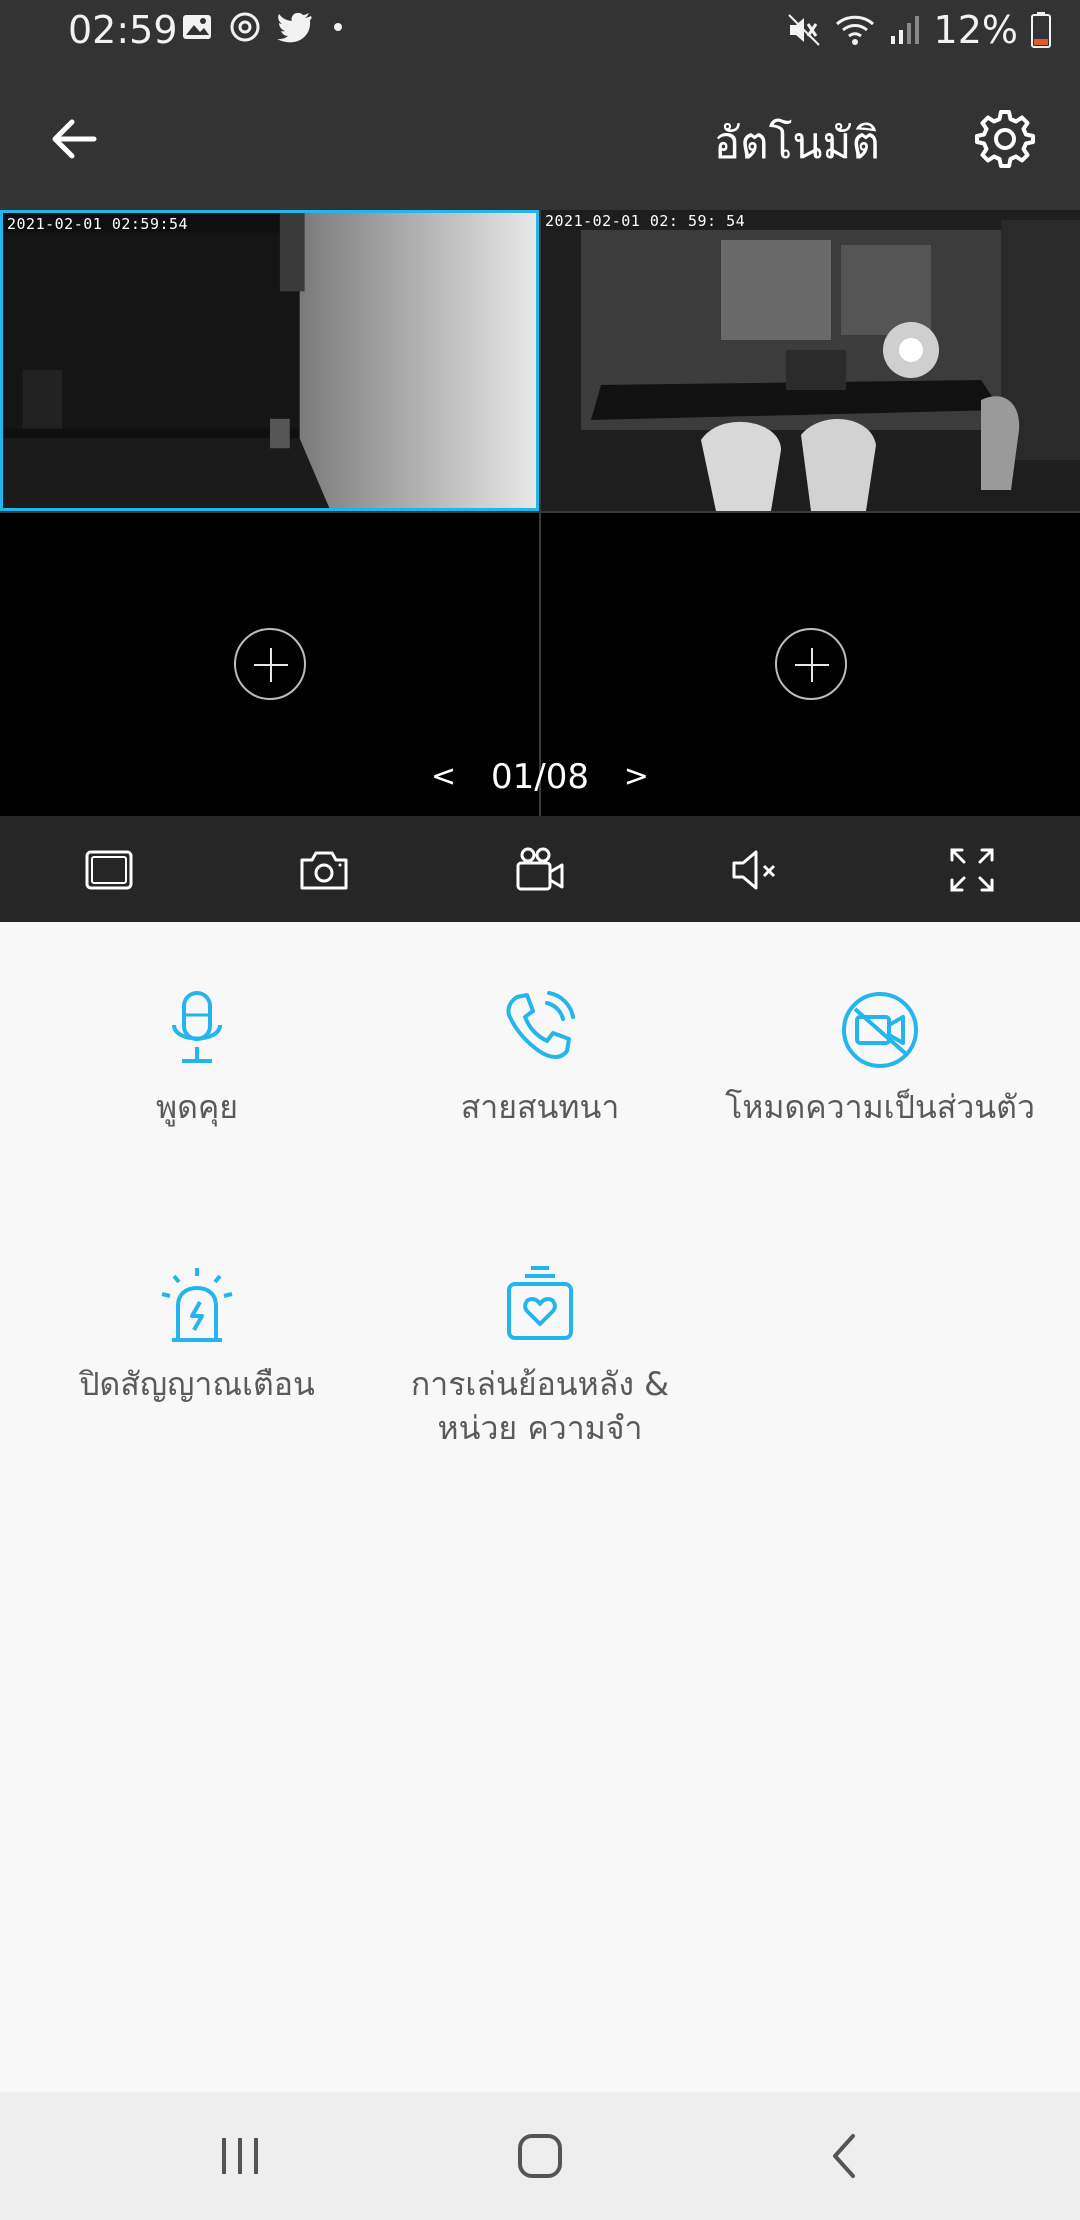  What do you see at coordinates (797, 143) in the screenshot?
I see `mode-title: อัตโนมัติ` at bounding box center [797, 143].